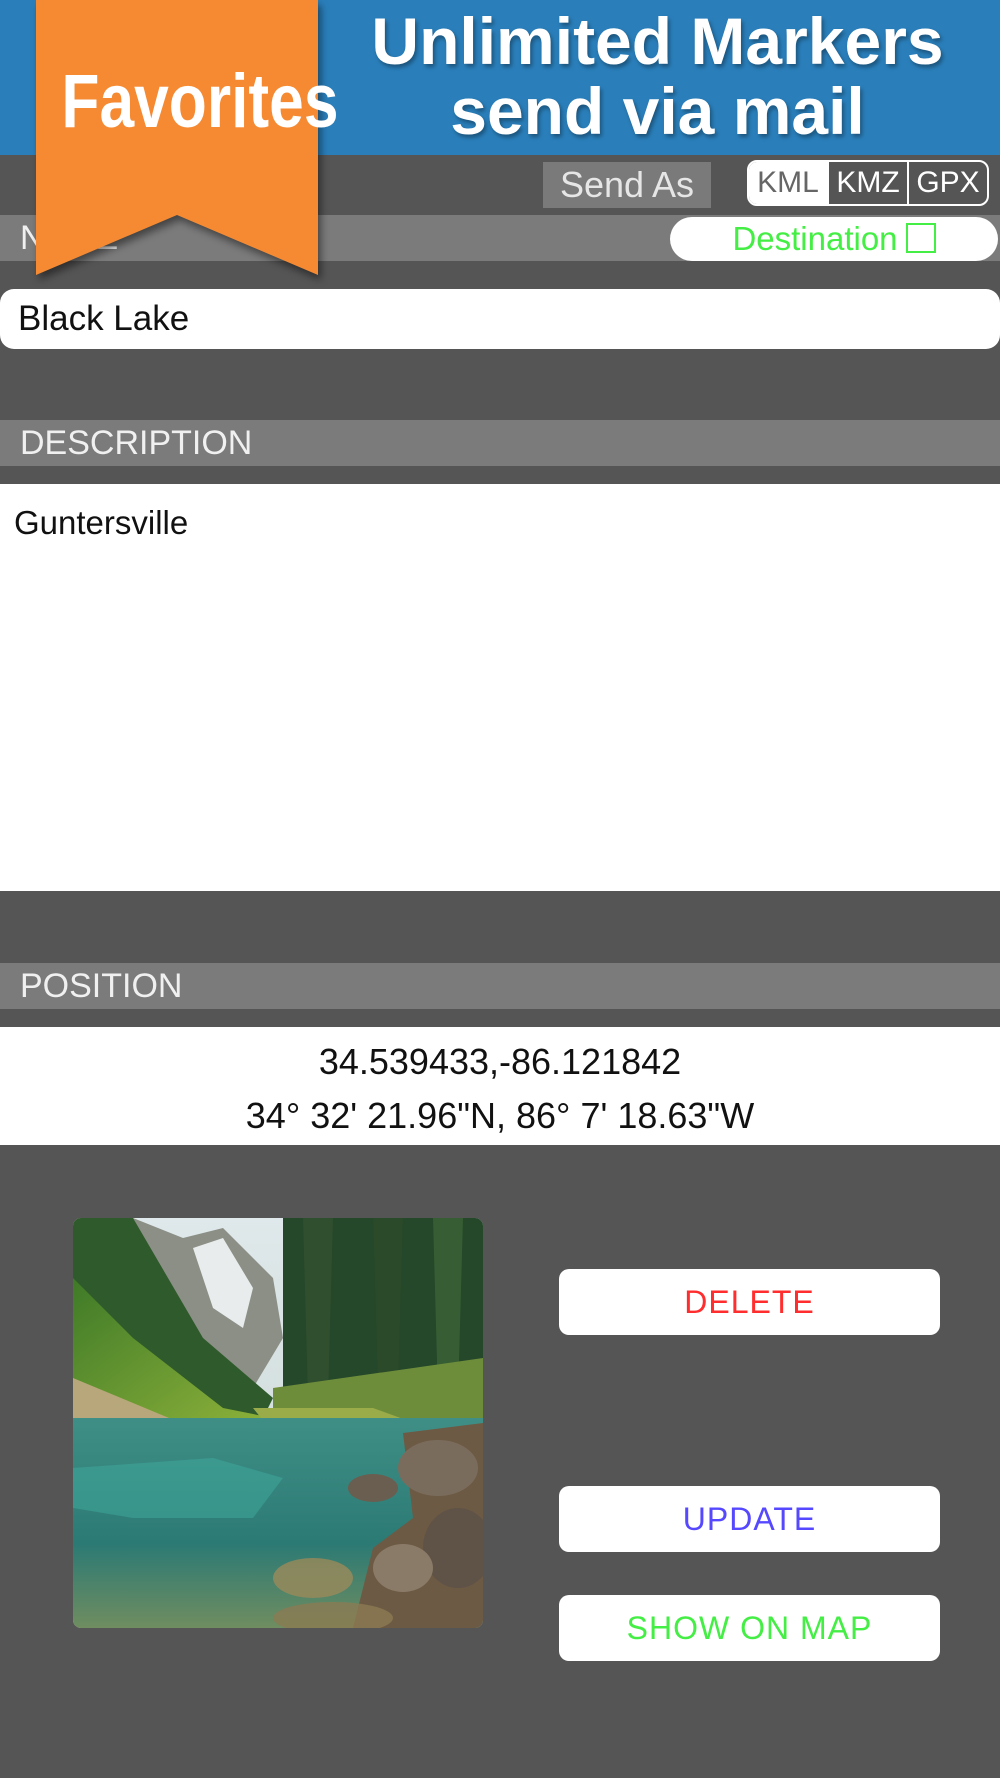 The height and width of the screenshot is (1778, 1000). I want to click on lake-photo, so click(278, 1423).